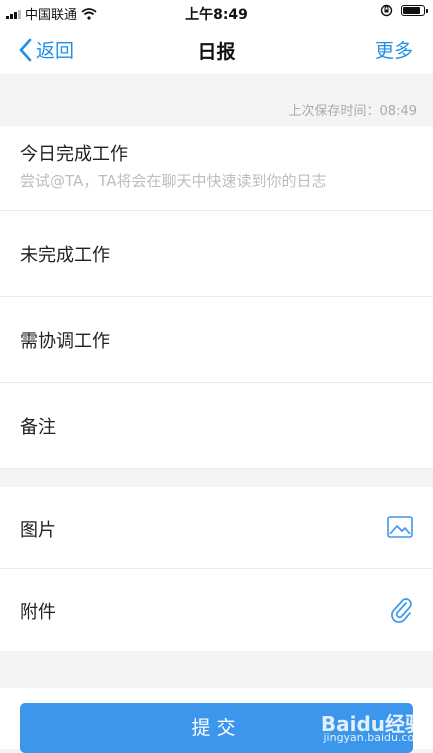 The image size is (433, 753). I want to click on nav-bar: 返回 日报 更多, so click(216, 49).